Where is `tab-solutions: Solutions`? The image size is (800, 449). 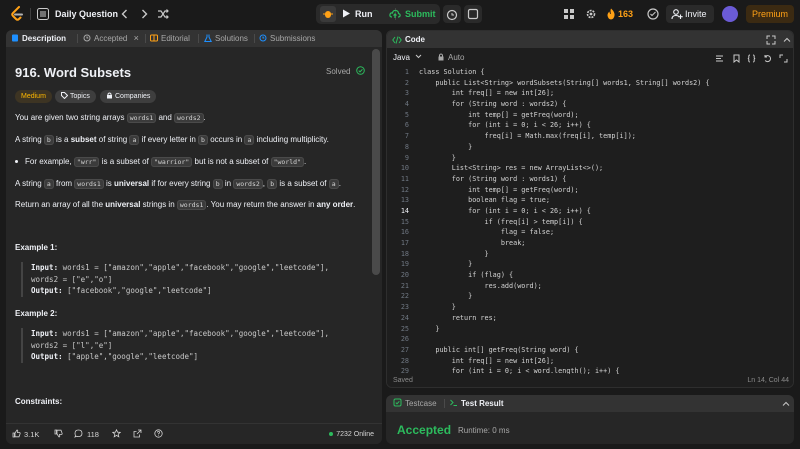 tab-solutions: Solutions is located at coordinates (225, 38).